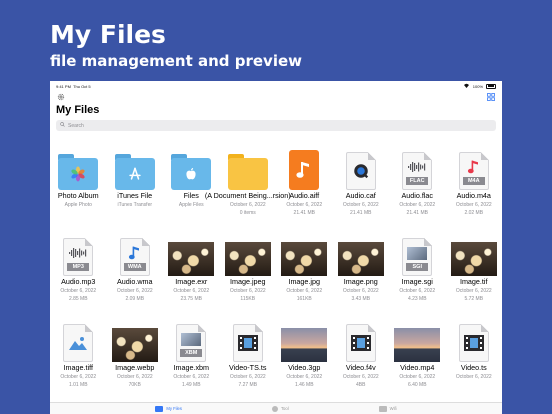  Describe the element at coordinates (135, 271) in the screenshot. I see `file-item: WMA Audio.wma October 6, 2022 2.09 MB` at that location.